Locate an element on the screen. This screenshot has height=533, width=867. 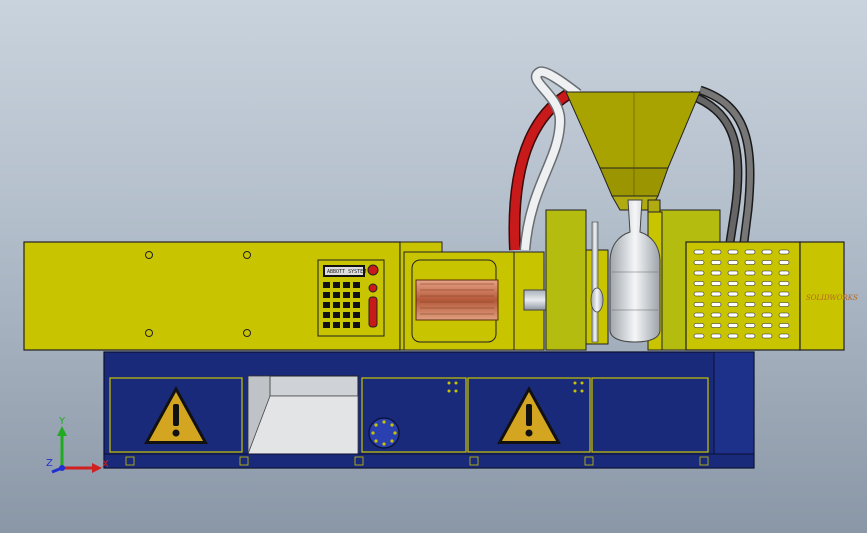
red-switch is located at coordinates (373, 312).